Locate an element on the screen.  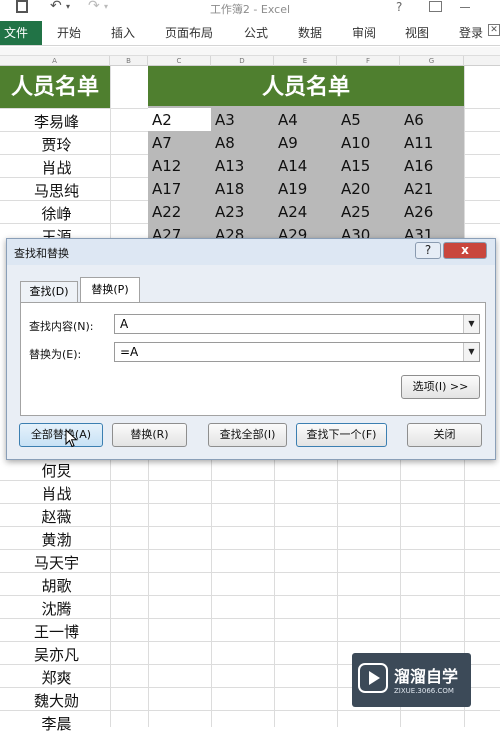
value-cell: A7 is located at coordinates (162, 143).